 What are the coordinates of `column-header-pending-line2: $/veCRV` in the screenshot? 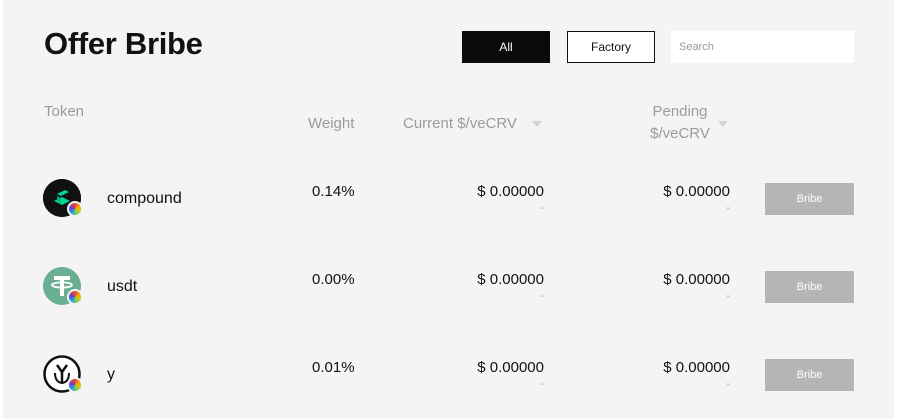 It's located at (680, 133).